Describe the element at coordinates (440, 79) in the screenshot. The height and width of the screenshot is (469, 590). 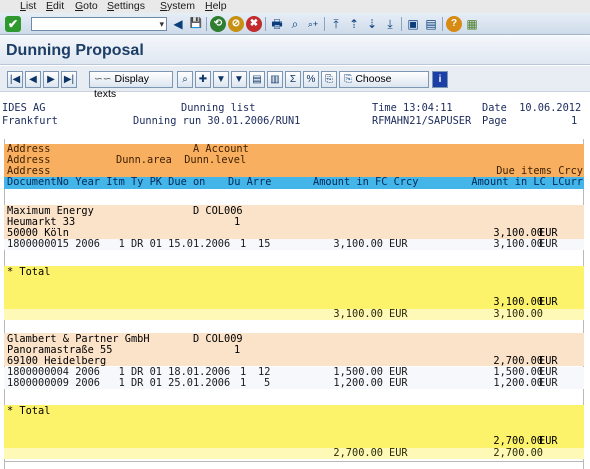
I see `info-icon: i` at that location.